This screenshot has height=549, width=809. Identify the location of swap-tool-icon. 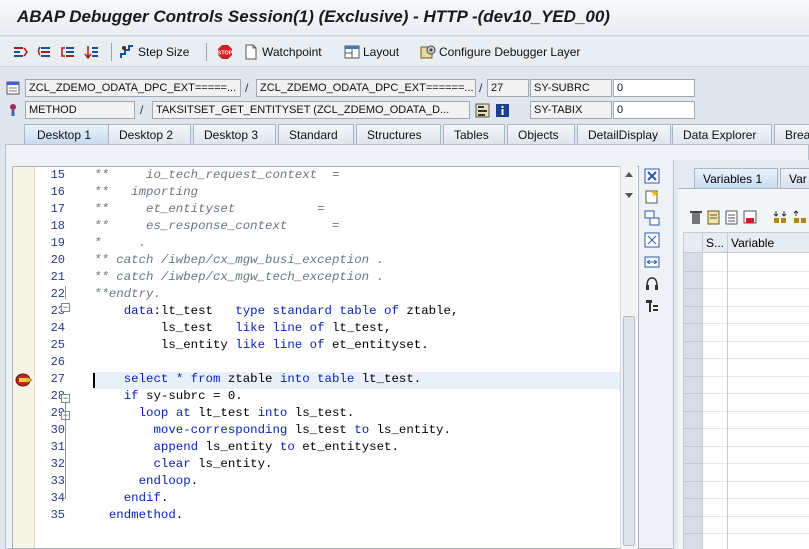
(652, 218).